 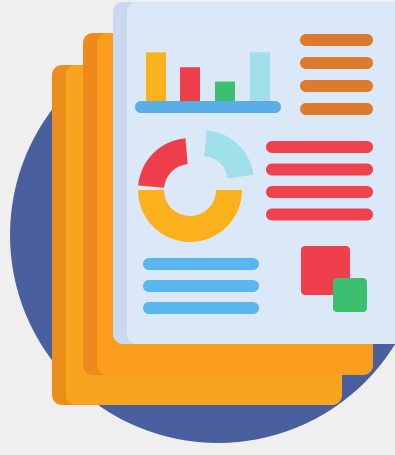 What do you see at coordinates (350, 295) in the screenshot?
I see `green-square` at bounding box center [350, 295].